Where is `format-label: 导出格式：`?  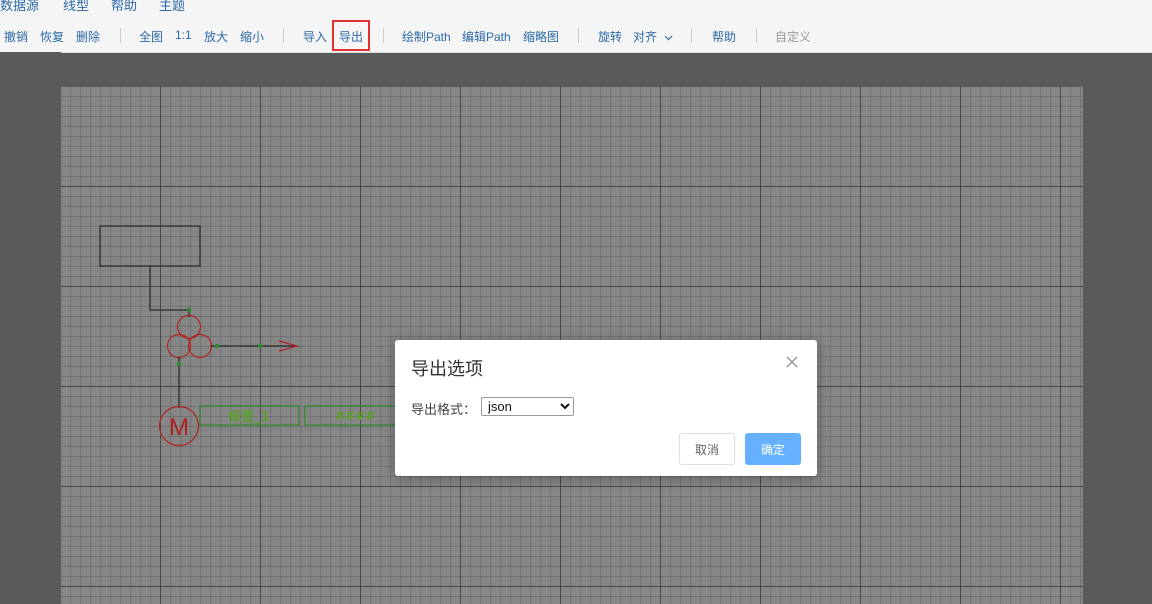
format-label: 导出格式： is located at coordinates (444, 409).